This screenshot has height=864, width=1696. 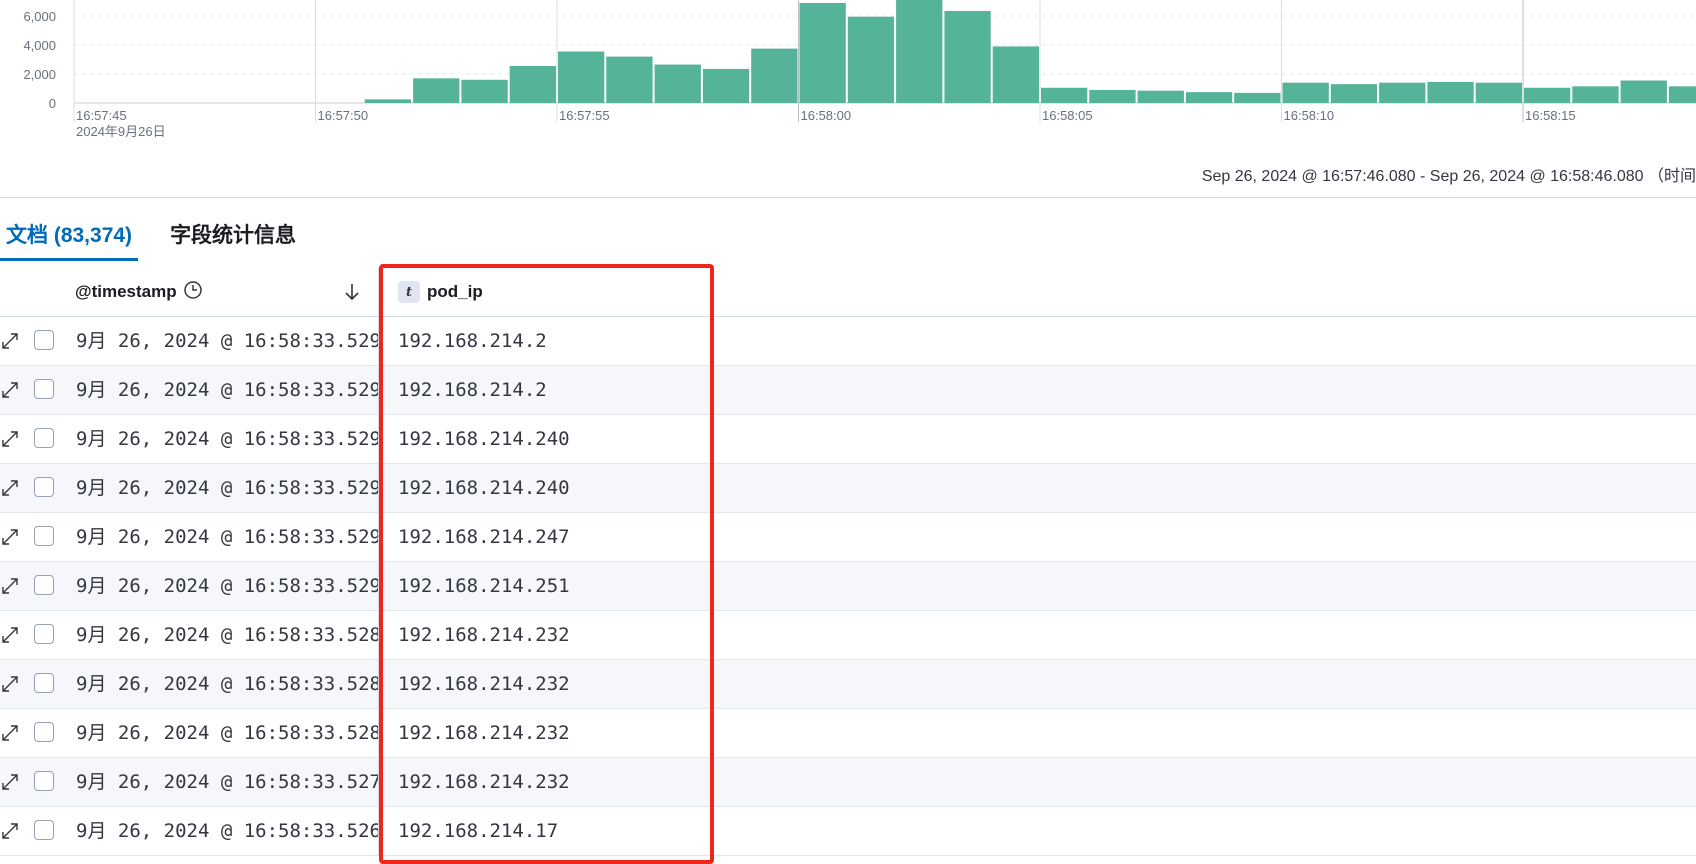 I want to click on column-header-timestamp: @timestamp, so click(x=139, y=292).